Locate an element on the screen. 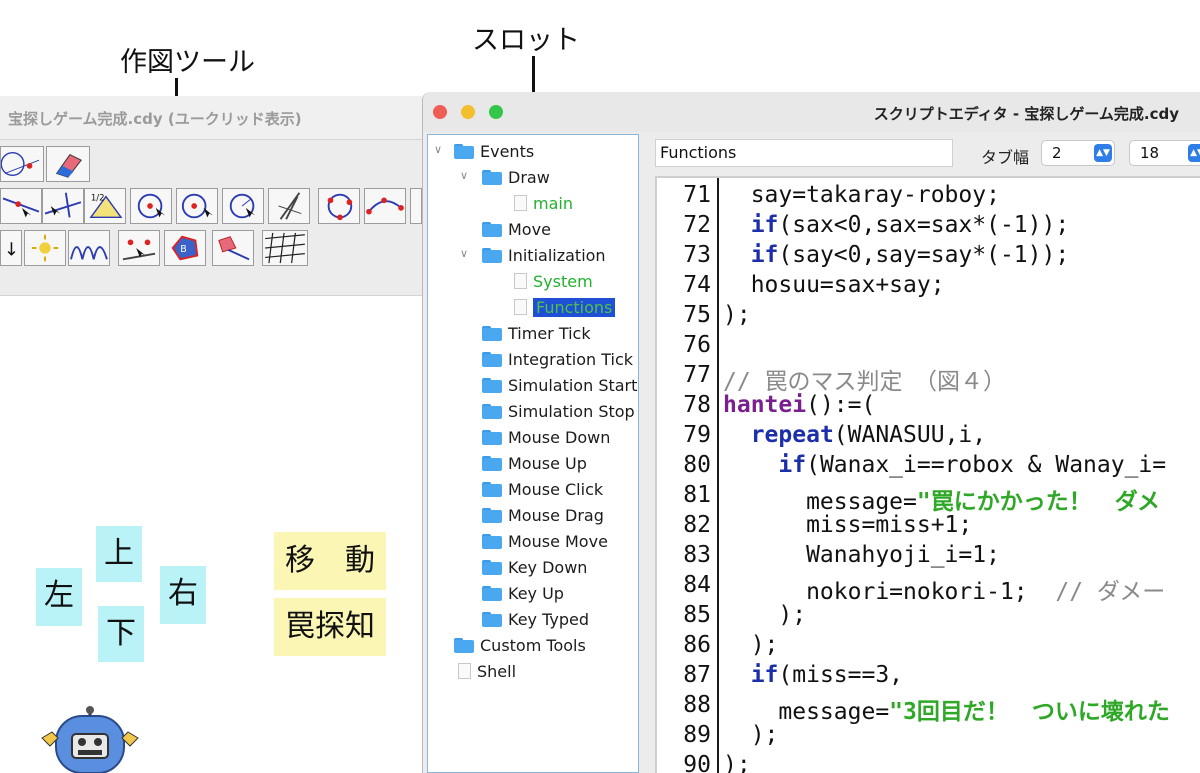 The height and width of the screenshot is (773, 1200). tree-item-integration-tick: Integration Tick is located at coordinates (557, 359).